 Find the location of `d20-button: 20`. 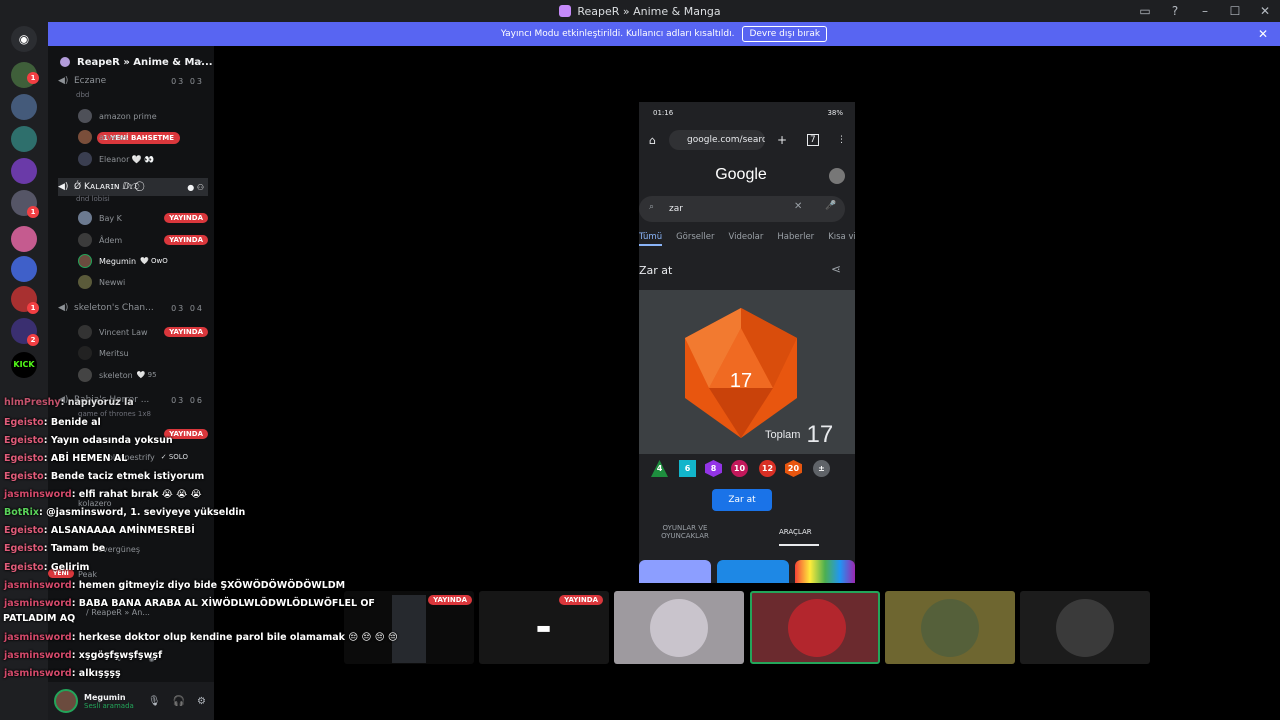

d20-button: 20 is located at coordinates (793, 468).